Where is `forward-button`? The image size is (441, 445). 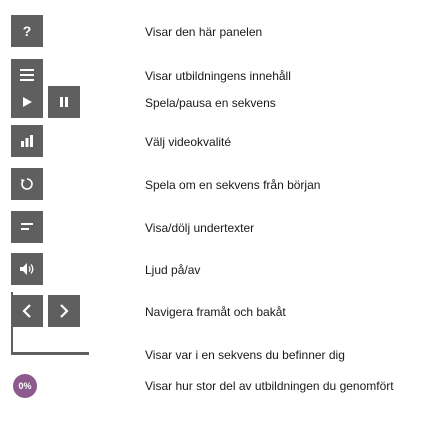 forward-button is located at coordinates (64, 311).